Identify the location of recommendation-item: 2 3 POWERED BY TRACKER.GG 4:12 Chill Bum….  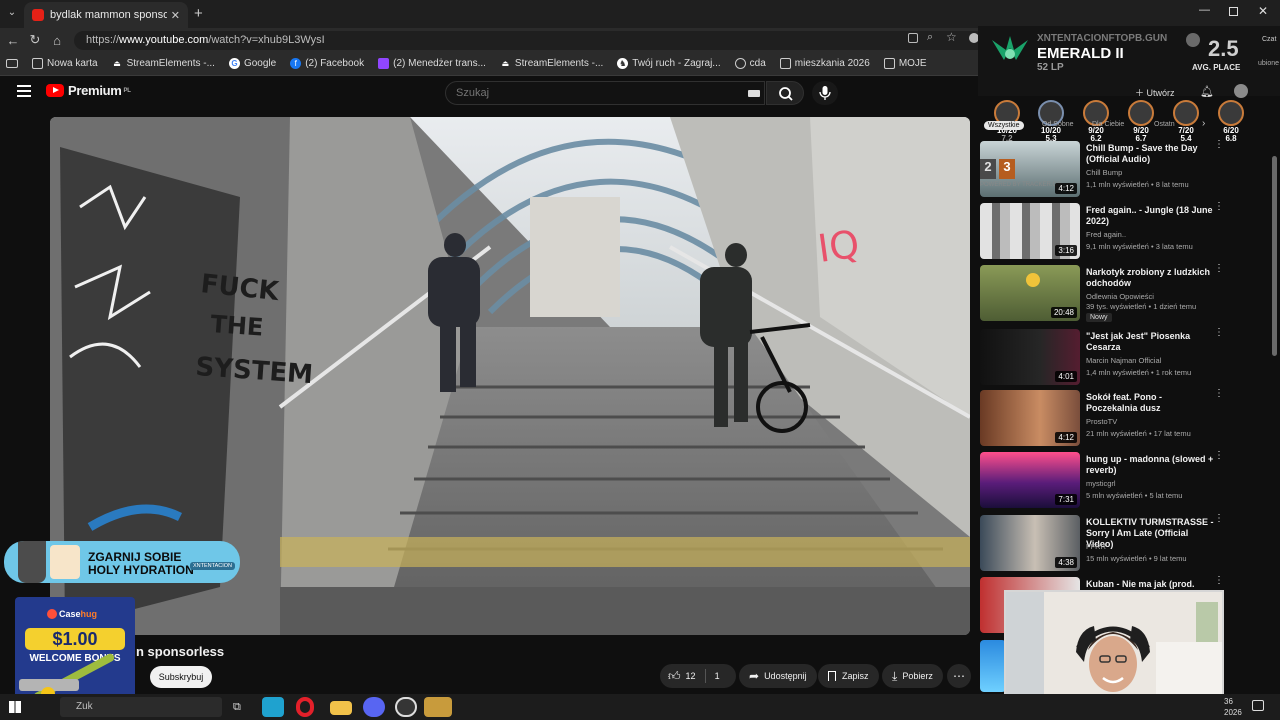
(1115, 169).